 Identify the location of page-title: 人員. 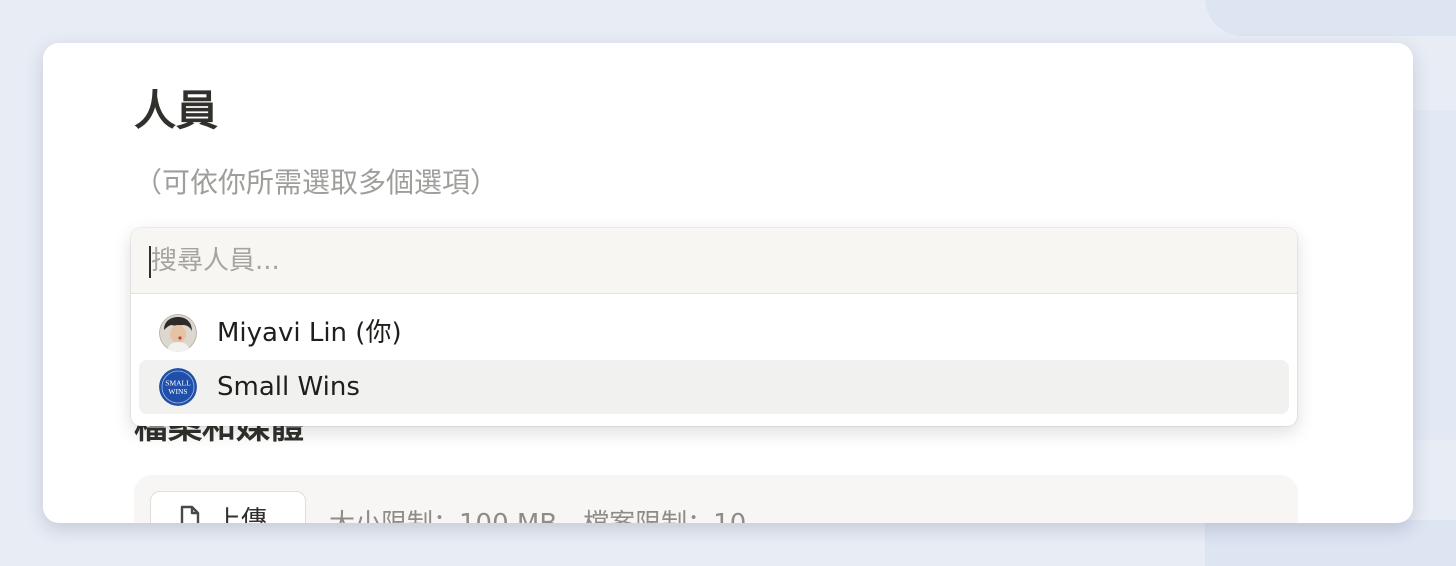
(176, 110).